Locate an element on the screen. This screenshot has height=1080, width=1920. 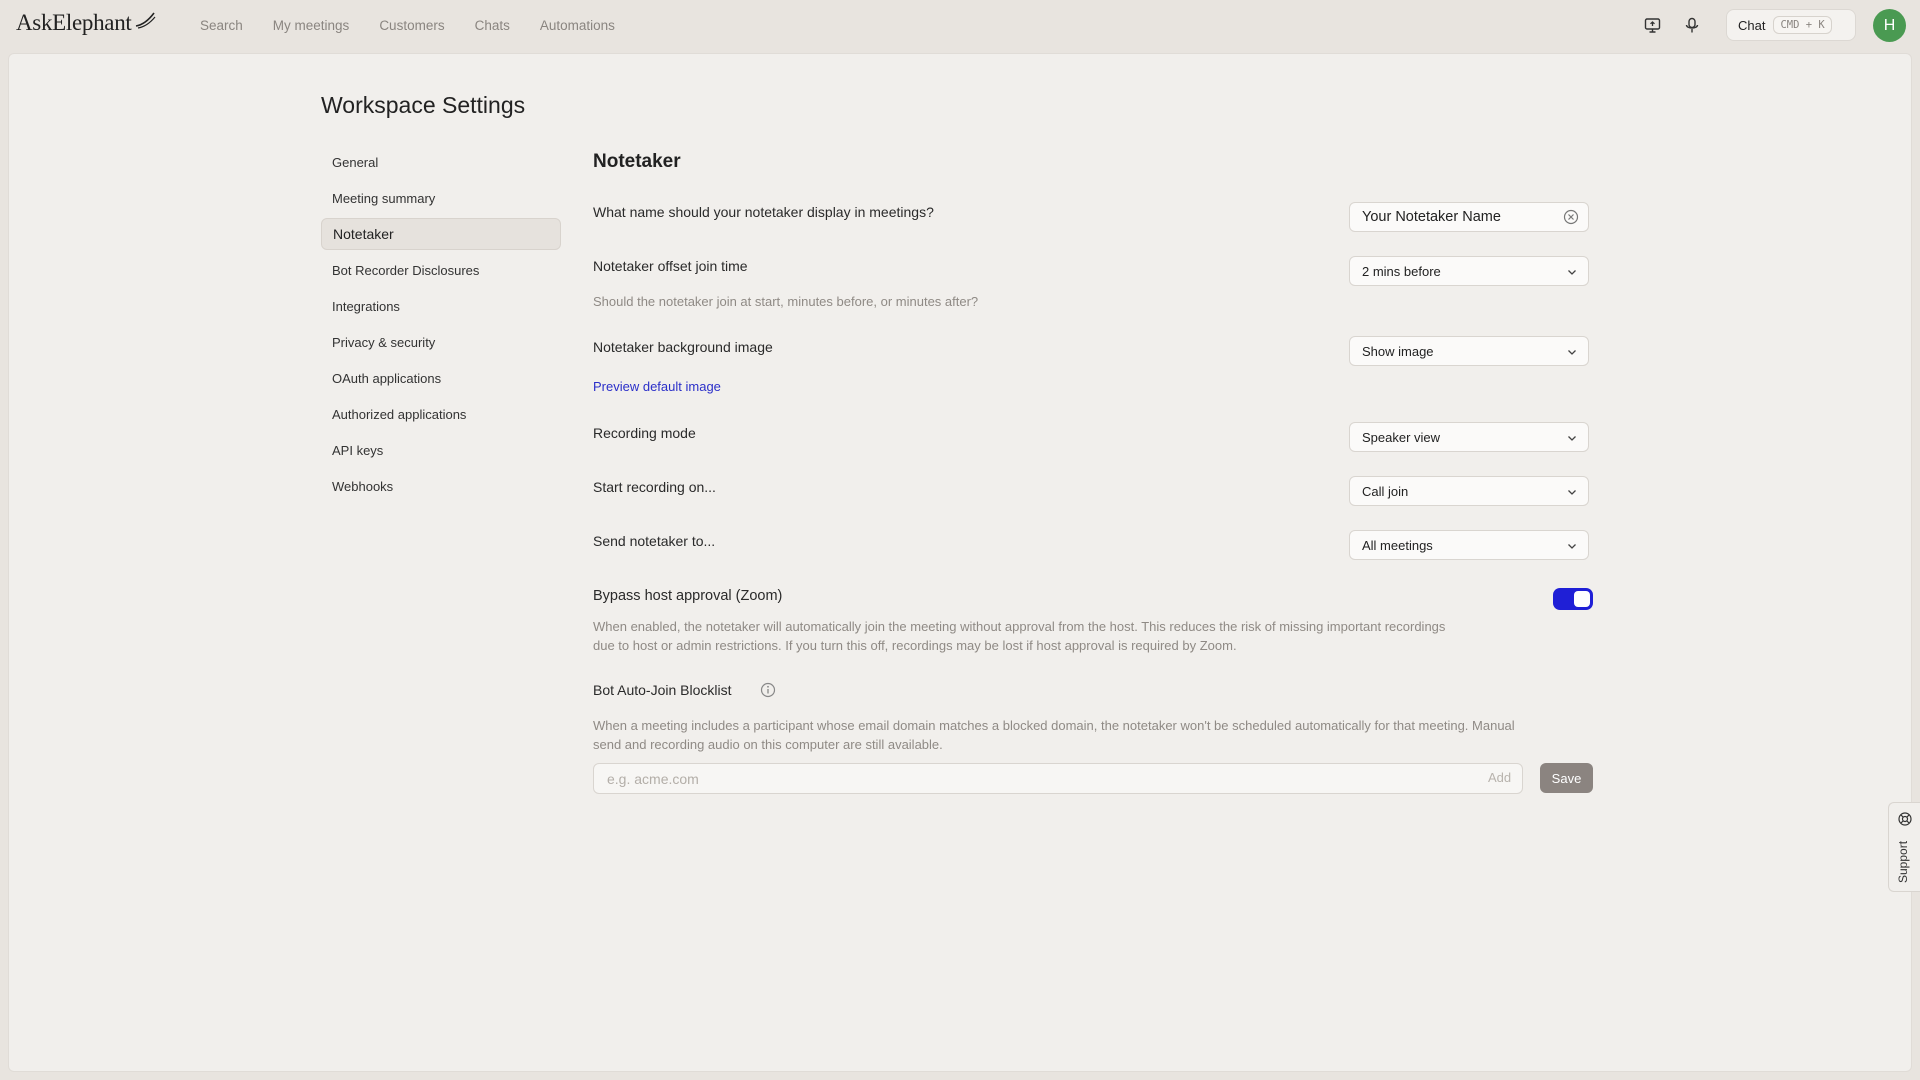
offset-join-label: Notetaker offset join time is located at coordinates (670, 266).